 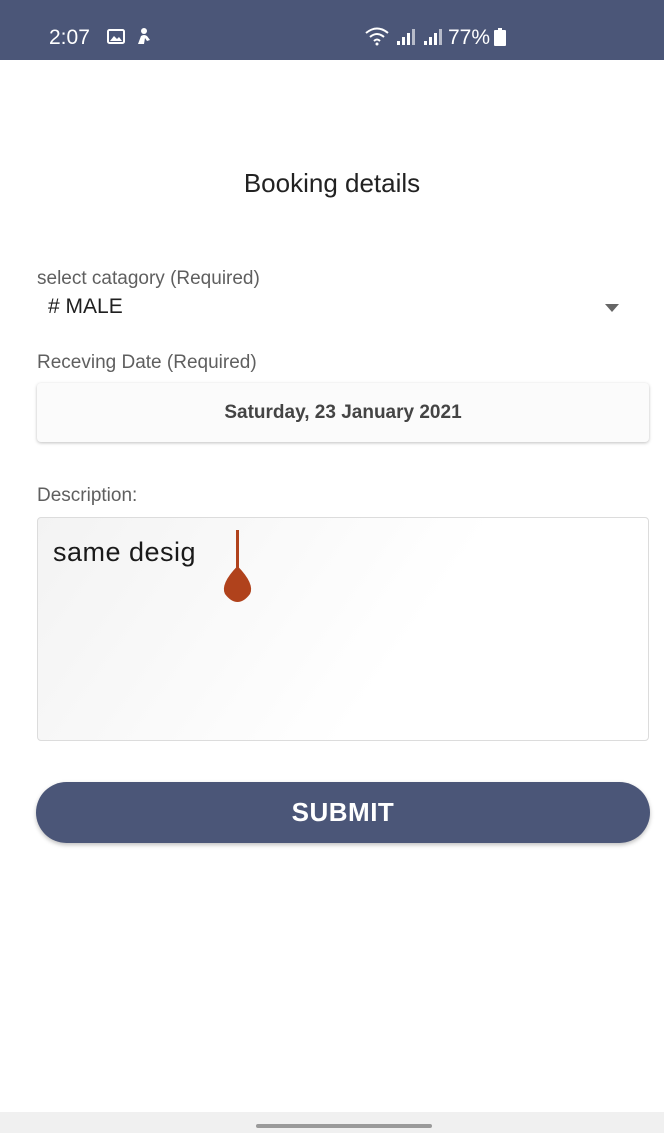 I want to click on description-label: Description:, so click(x=87, y=495).